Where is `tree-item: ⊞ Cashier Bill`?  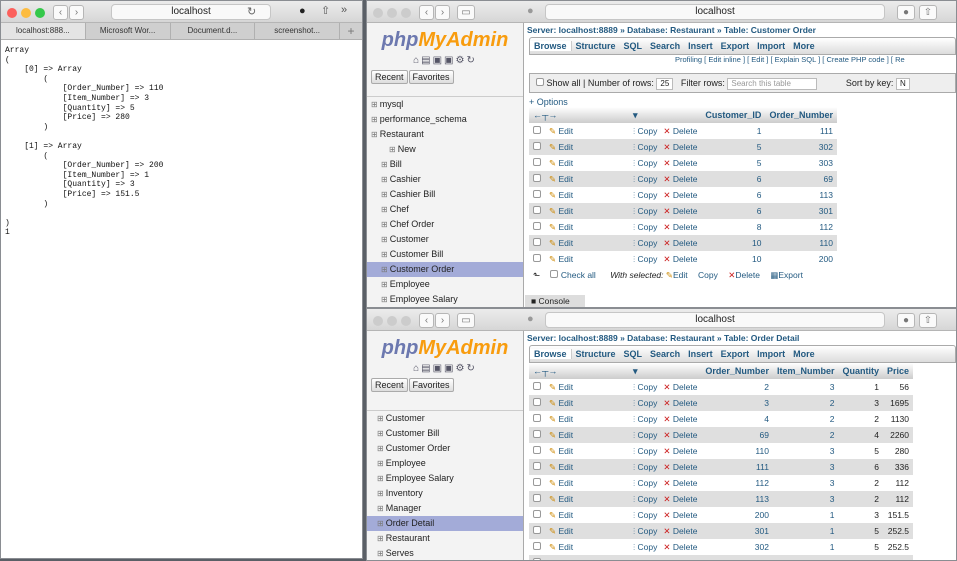 tree-item: ⊞ Cashier Bill is located at coordinates (445, 194).